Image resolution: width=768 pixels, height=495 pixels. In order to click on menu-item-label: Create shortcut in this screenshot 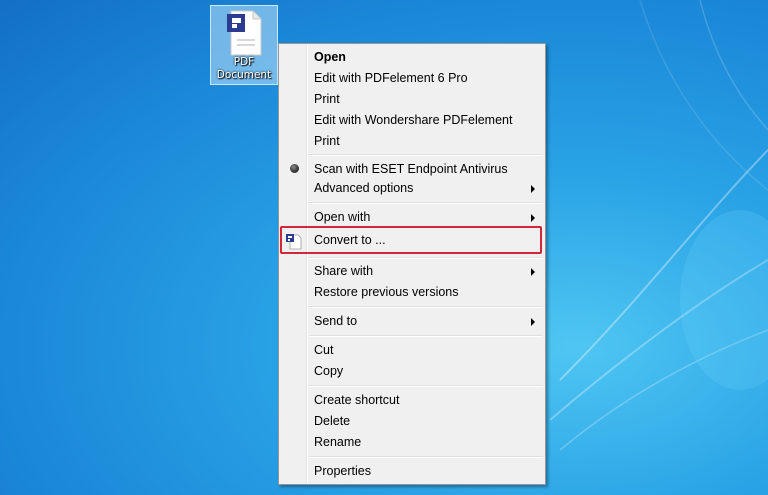, I will do `click(357, 400)`.